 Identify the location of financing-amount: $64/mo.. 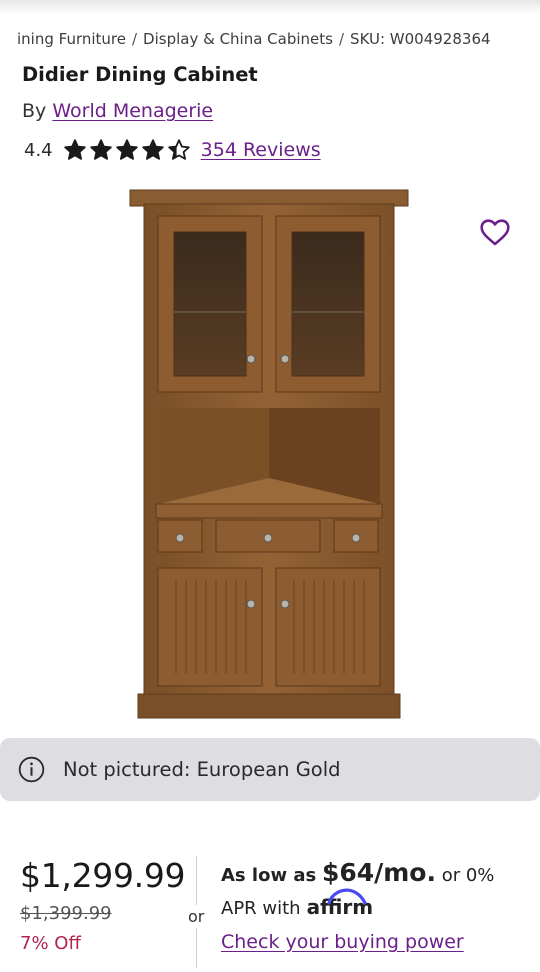
(378, 872).